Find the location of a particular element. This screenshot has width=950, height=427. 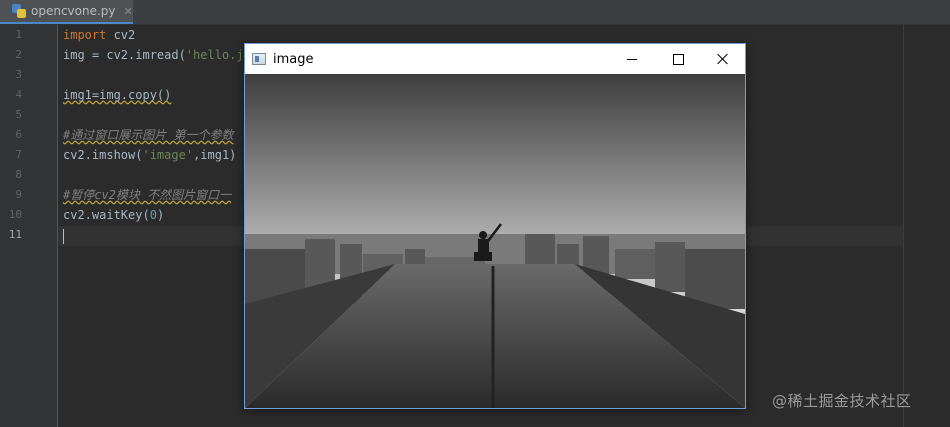

code-line-6: #通过窗口展示图片 第一个参数 is located at coordinates (148, 135).